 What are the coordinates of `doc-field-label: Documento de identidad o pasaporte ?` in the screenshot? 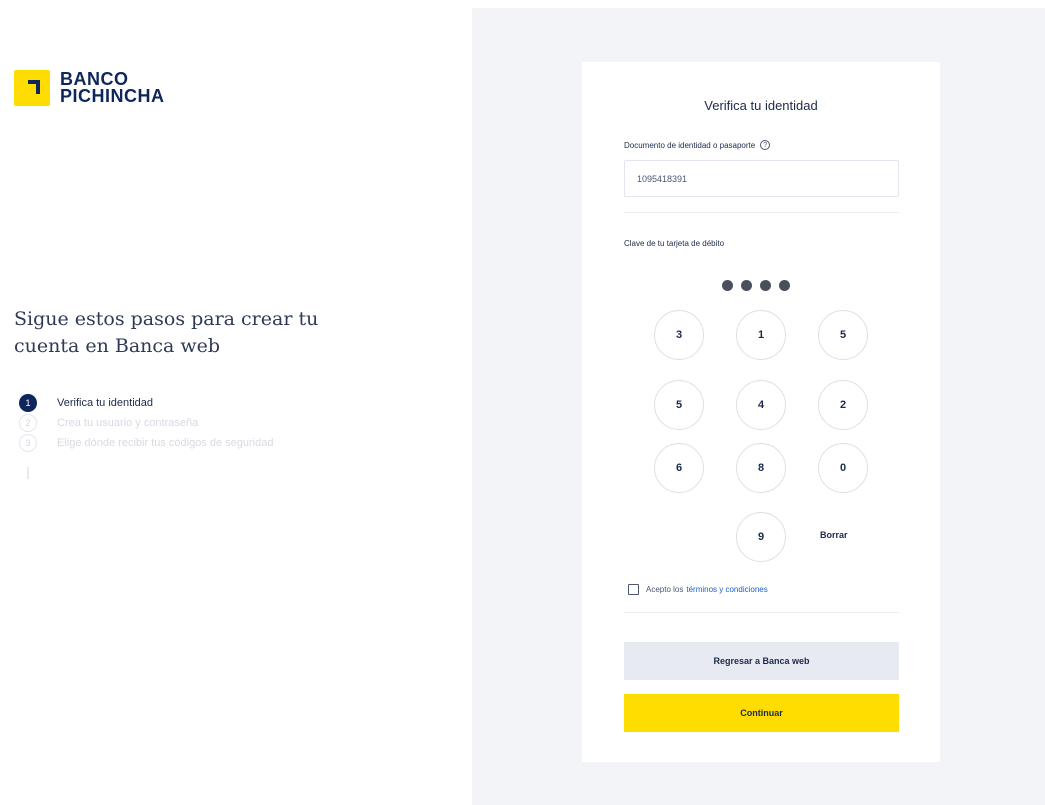 It's located at (697, 145).